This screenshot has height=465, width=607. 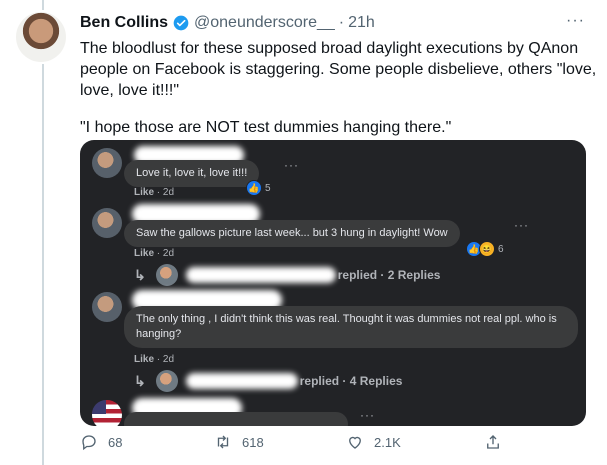 I want to click on heart-icon, so click(x=355, y=442).